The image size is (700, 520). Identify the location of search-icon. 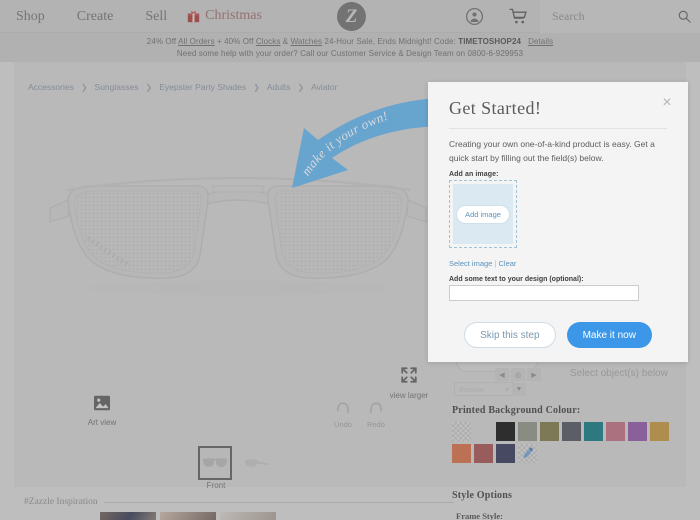
(684, 16).